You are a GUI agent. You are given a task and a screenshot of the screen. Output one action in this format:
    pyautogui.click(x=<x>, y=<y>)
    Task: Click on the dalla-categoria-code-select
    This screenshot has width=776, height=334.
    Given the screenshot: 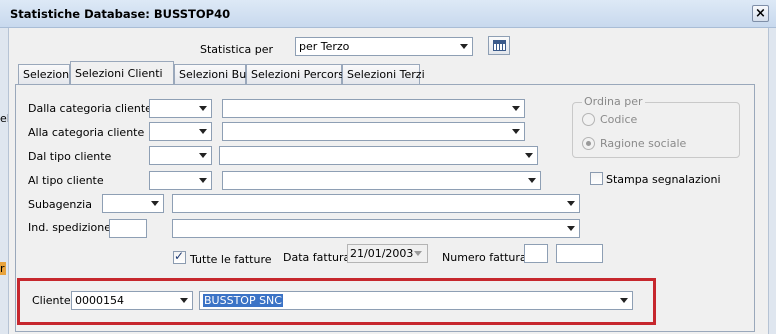 What is the action you would take?
    pyautogui.click(x=180, y=108)
    